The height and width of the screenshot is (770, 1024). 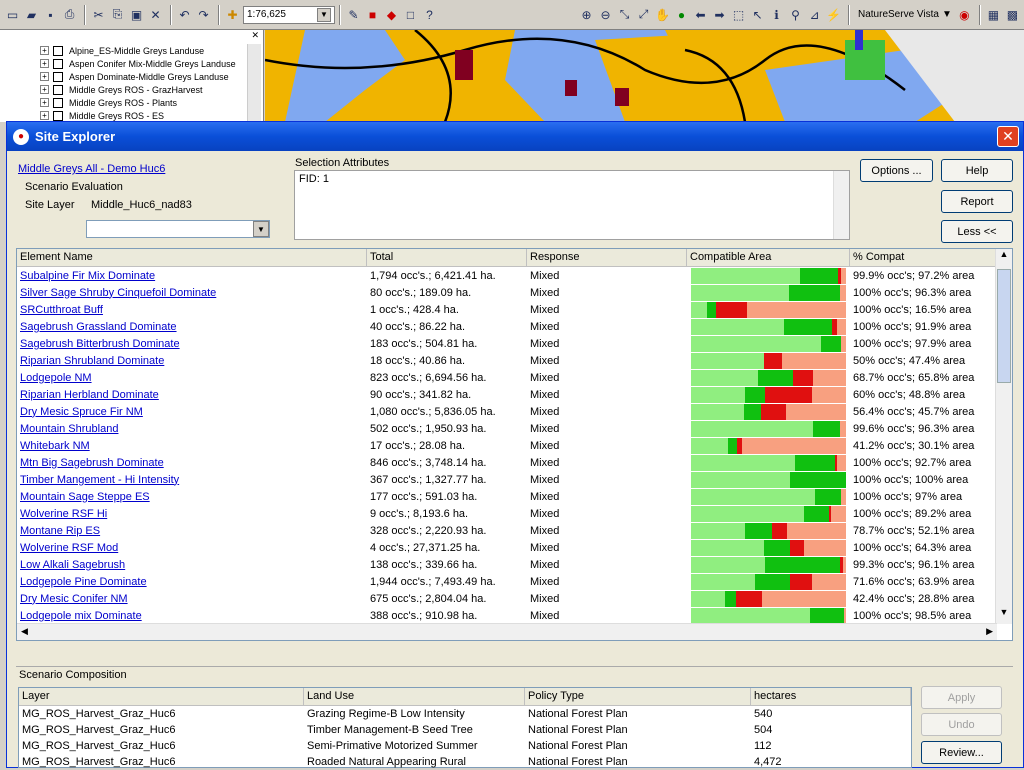 I want to click on toc-item: + Middle Greys ROS - GrazHarvest, so click(x=131, y=89).